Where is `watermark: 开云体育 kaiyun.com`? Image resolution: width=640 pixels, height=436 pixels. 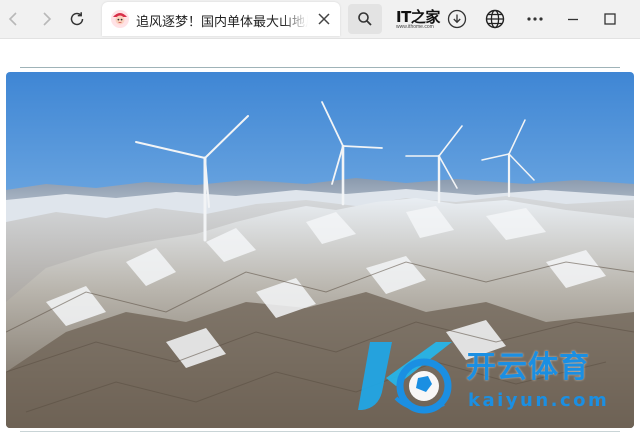
watermark: 开云体育 kaiyun.com is located at coordinates (496, 377).